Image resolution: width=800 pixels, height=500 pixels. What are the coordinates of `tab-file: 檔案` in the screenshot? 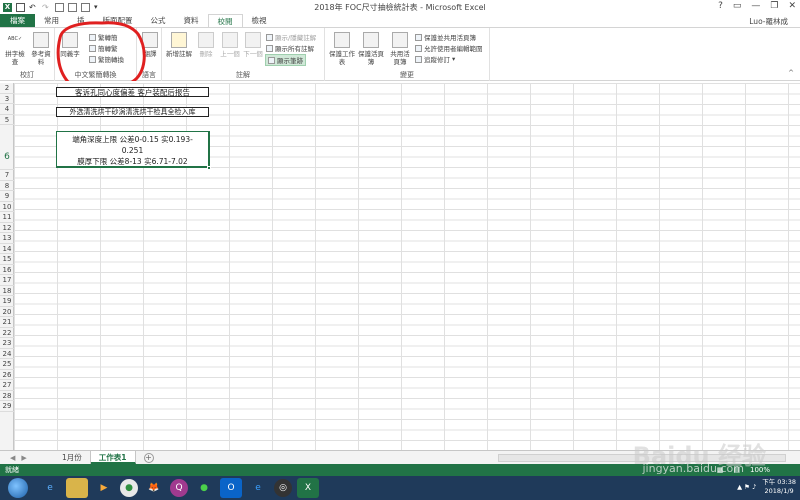 It's located at (17, 20).